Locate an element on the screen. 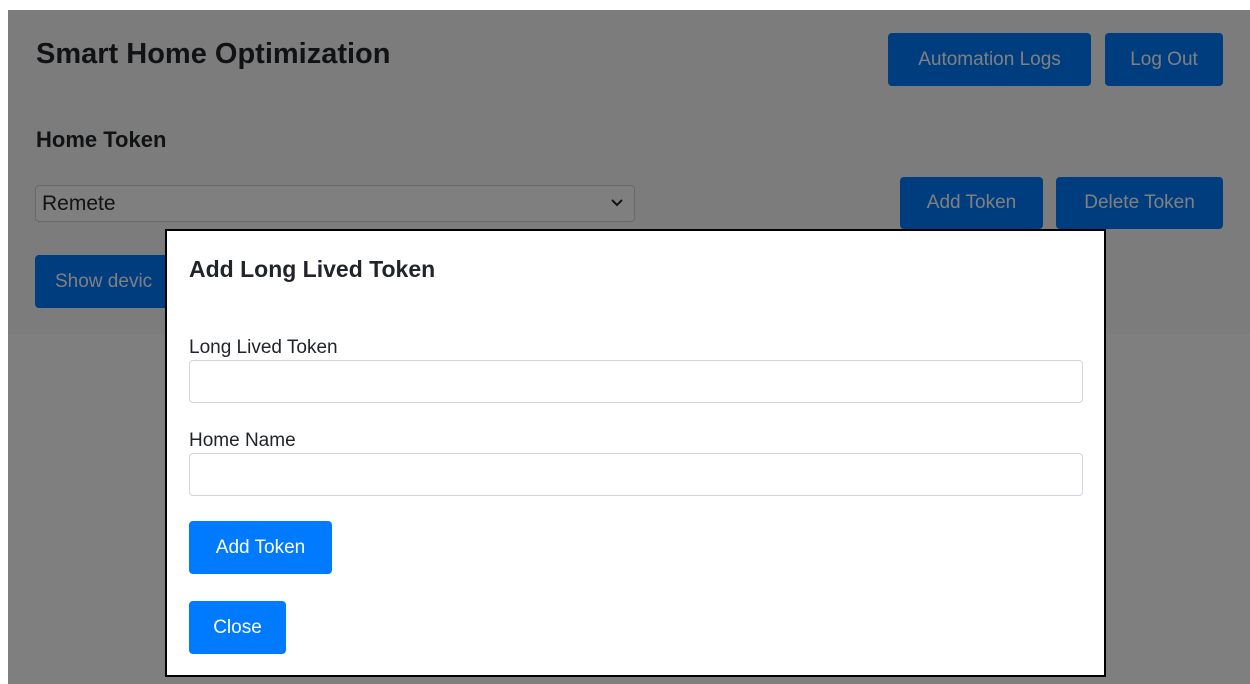  long-lived-token-input is located at coordinates (636, 381).